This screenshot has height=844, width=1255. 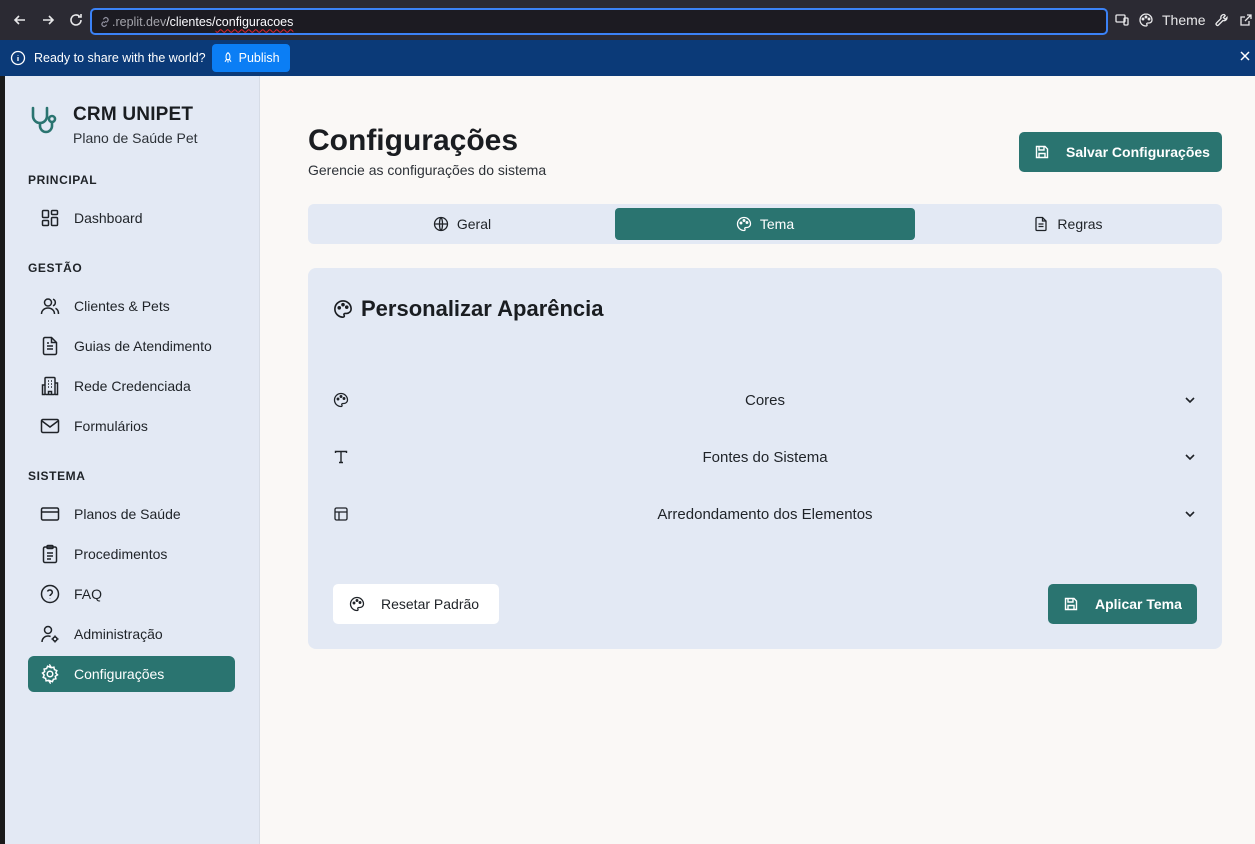 I want to click on tab-label: Geral, so click(x=474, y=224).